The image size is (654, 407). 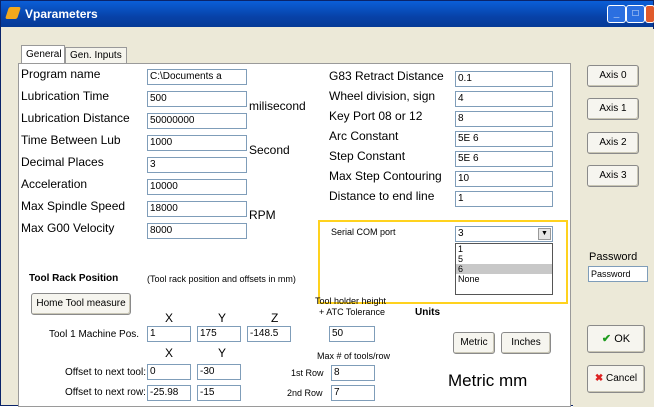 What do you see at coordinates (386, 76) in the screenshot?
I see `label-g83-retract-distance: G83 Retract Distance` at bounding box center [386, 76].